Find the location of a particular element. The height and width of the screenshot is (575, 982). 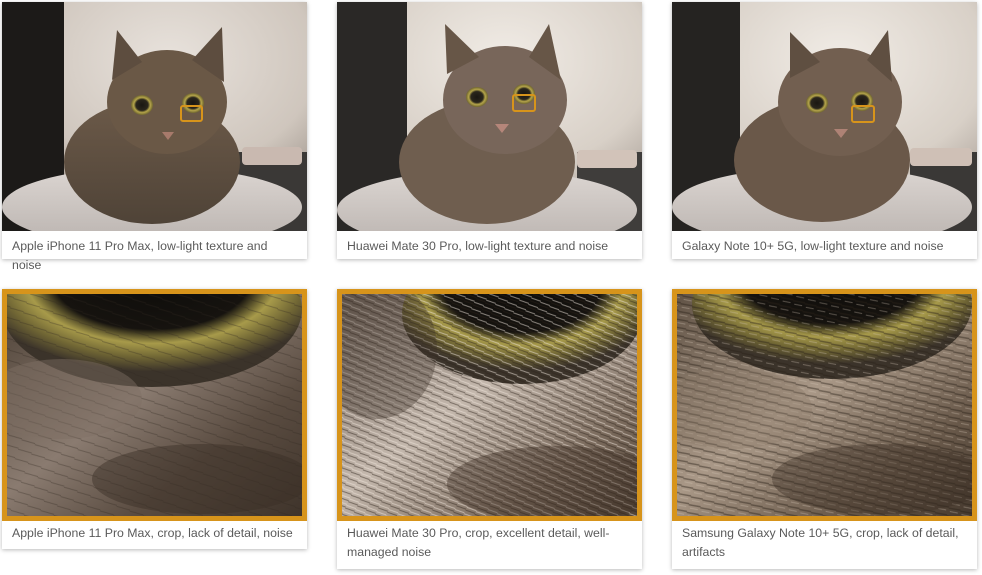

cat-photo-iphone is located at coordinates (154, 116).